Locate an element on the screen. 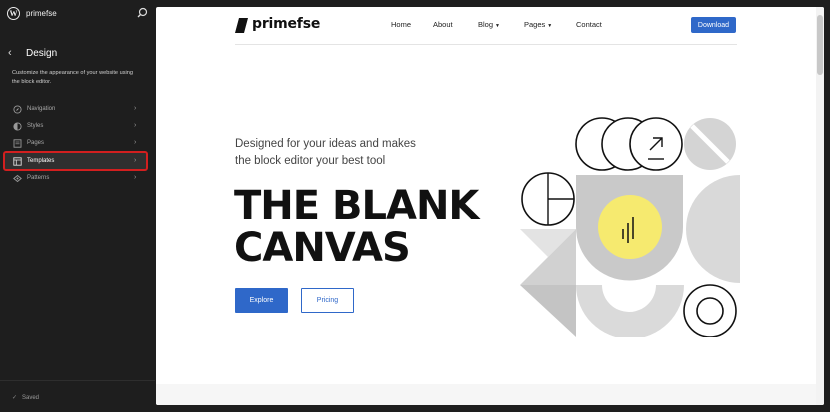 This screenshot has width=830, height=412. next-section-band is located at coordinates (486, 394).